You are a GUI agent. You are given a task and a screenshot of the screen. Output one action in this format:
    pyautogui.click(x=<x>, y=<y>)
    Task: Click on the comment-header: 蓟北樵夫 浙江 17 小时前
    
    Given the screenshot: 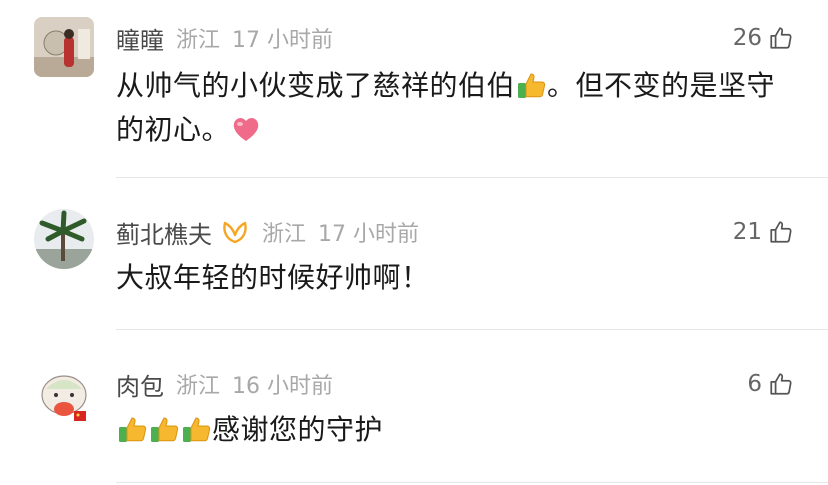 What is the action you would take?
    pyautogui.click(x=267, y=232)
    